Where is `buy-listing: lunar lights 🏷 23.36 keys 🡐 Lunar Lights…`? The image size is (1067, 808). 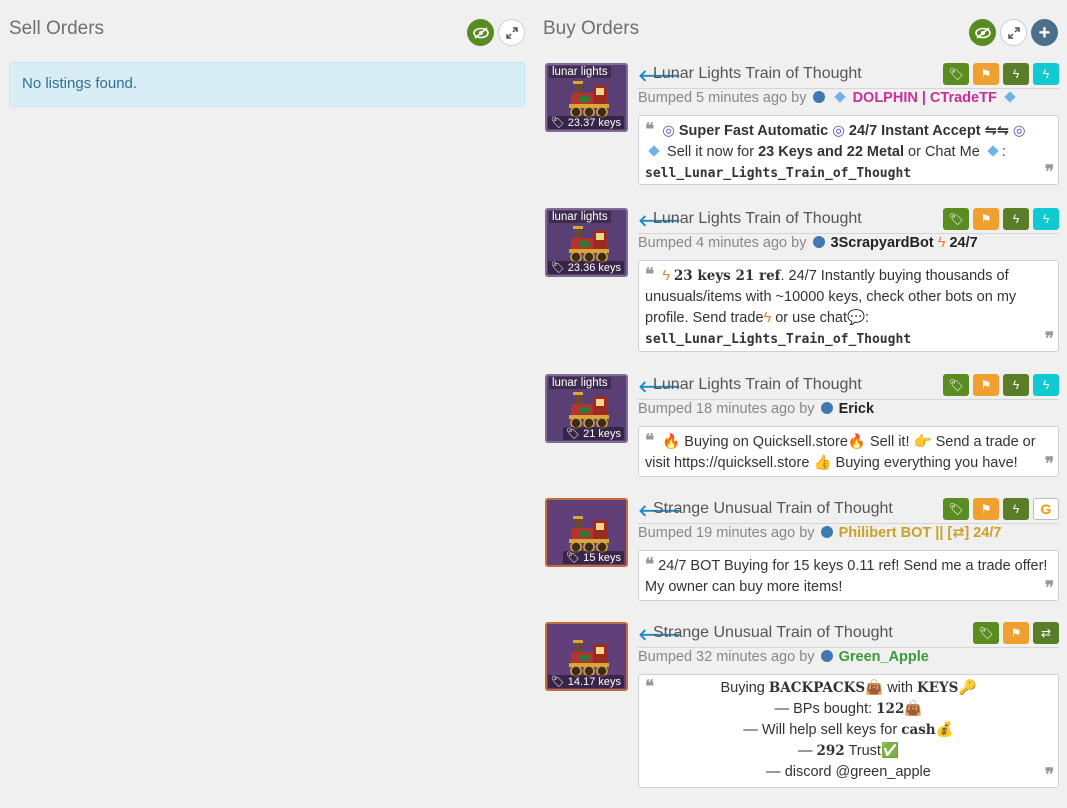
buy-listing: lunar lights 🏷 23.36 keys 🡐 Lunar Lights… is located at coordinates (802, 281).